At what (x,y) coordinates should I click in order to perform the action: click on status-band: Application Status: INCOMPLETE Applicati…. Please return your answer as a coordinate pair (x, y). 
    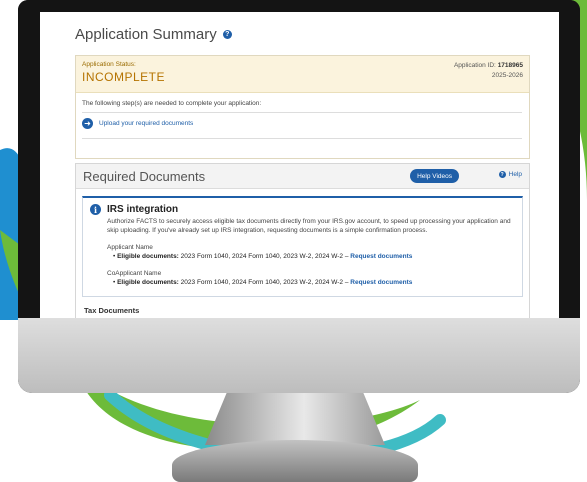
    Looking at the image, I should click on (302, 74).